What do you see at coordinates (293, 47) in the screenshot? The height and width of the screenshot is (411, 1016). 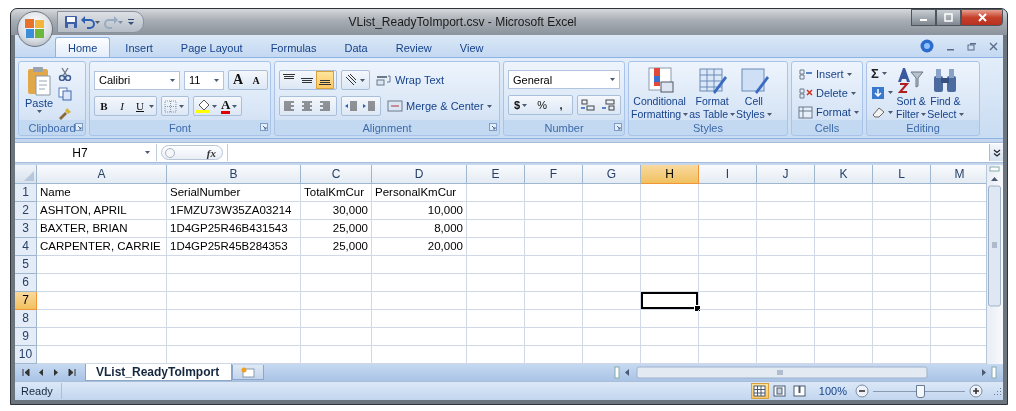 I see `ribbon-tab: Formulas` at bounding box center [293, 47].